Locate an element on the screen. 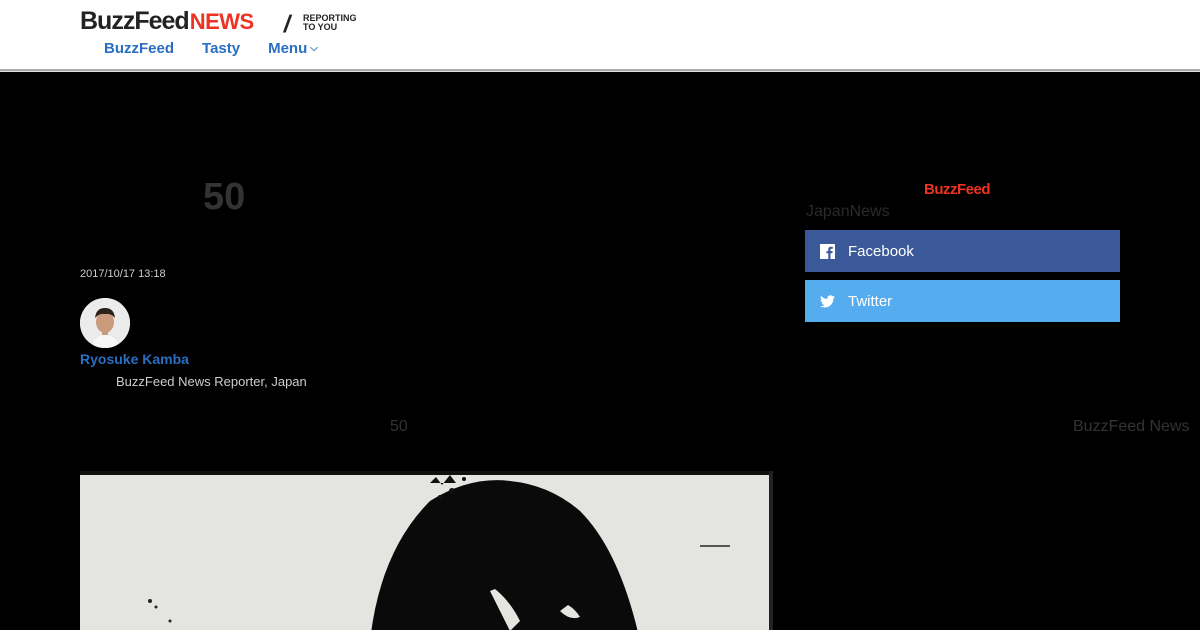 Image resolution: width=1200 pixels, height=630 pixels. nav-menu: Menu ⌵ is located at coordinates (293, 48).